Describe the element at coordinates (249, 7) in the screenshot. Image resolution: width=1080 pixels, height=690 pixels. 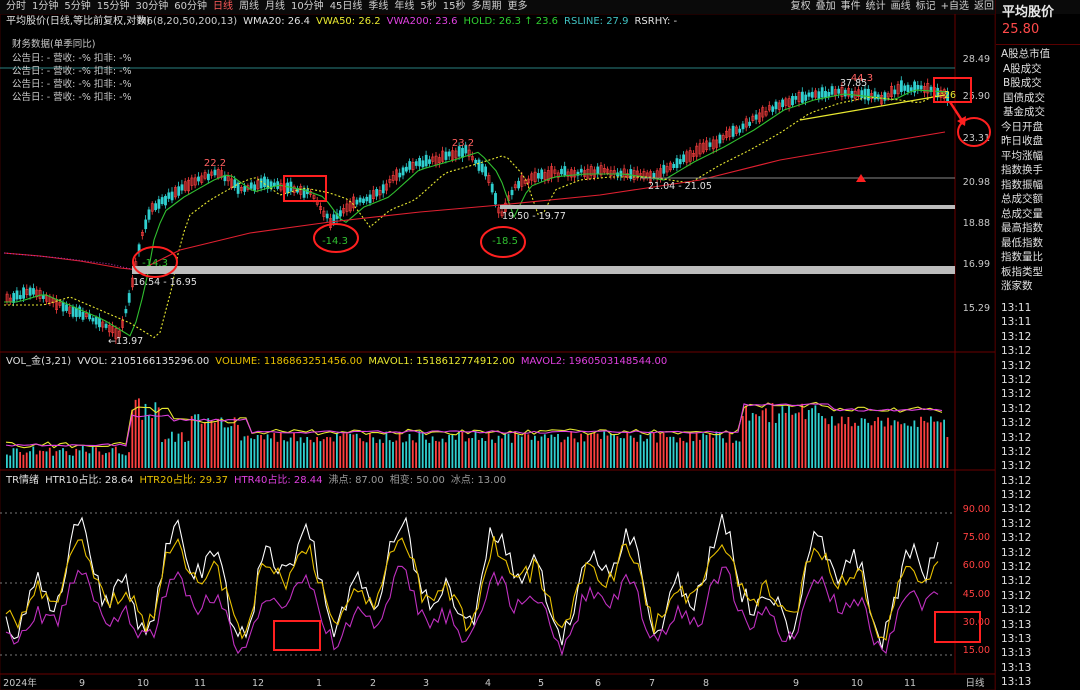
I see `period-tab: 周线` at that location.